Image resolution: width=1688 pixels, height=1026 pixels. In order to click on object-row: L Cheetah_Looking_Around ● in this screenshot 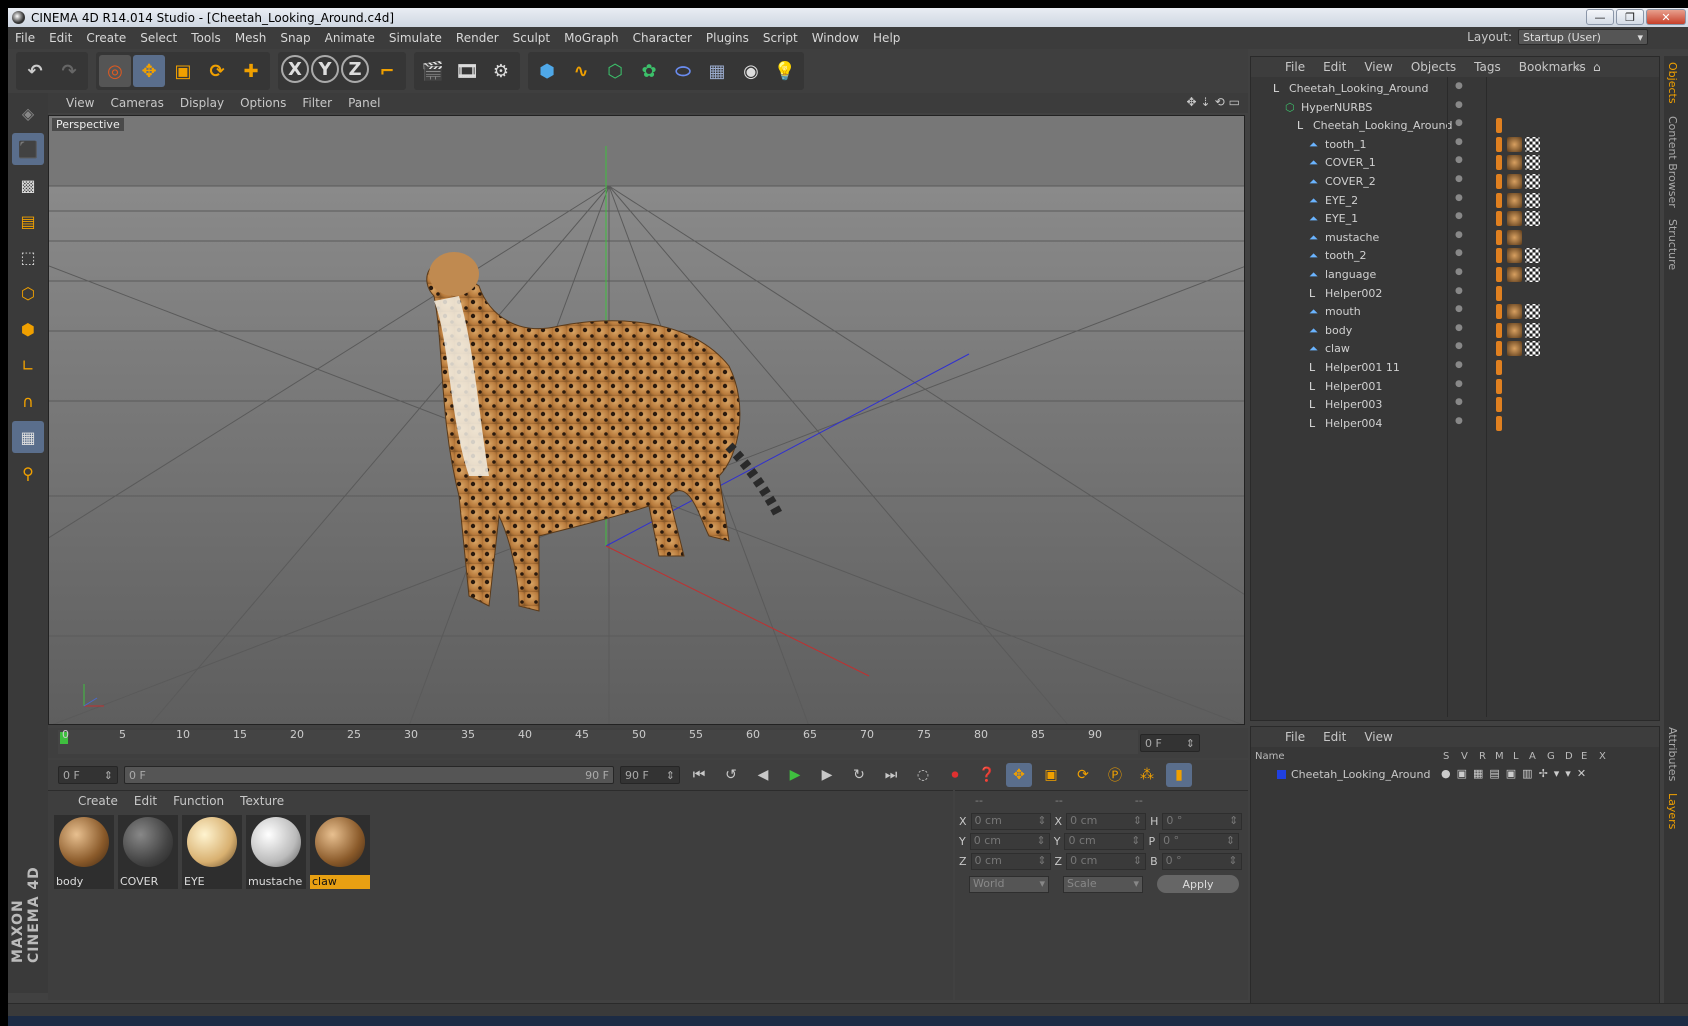, I will do `click(1456, 126)`.